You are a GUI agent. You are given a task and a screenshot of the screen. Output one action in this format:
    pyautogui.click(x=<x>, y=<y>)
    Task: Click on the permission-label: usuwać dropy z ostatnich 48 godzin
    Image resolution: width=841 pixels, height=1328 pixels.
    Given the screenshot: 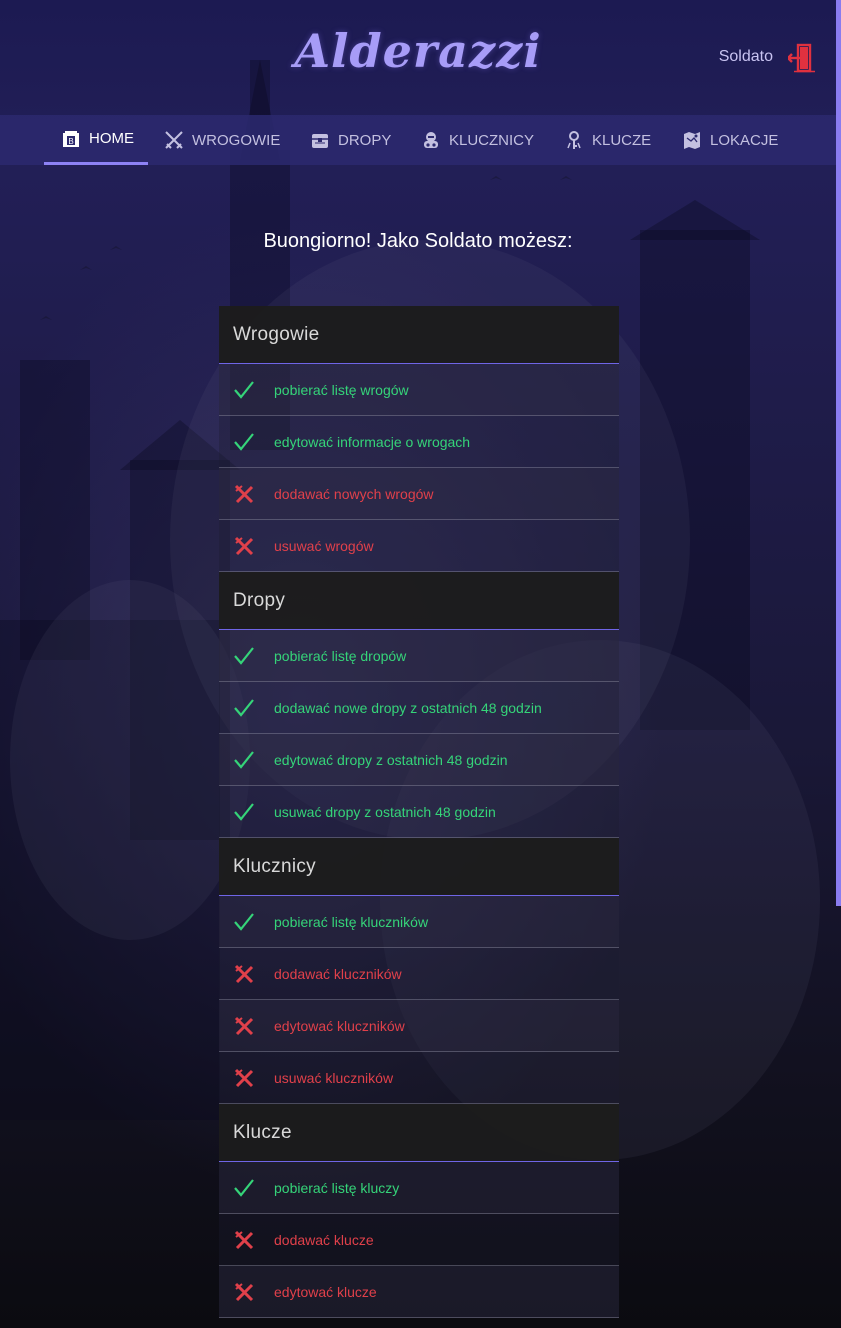 What is the action you would take?
    pyautogui.click(x=385, y=811)
    